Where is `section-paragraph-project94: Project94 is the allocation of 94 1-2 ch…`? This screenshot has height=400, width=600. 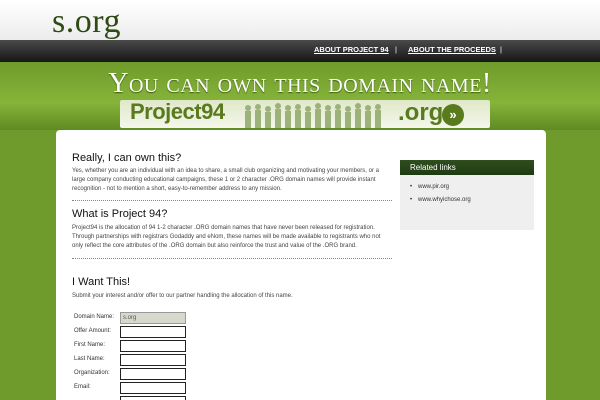
section-paragraph-project94: Project94 is the allocation of 94 1-2 ch… is located at coordinates (233, 237).